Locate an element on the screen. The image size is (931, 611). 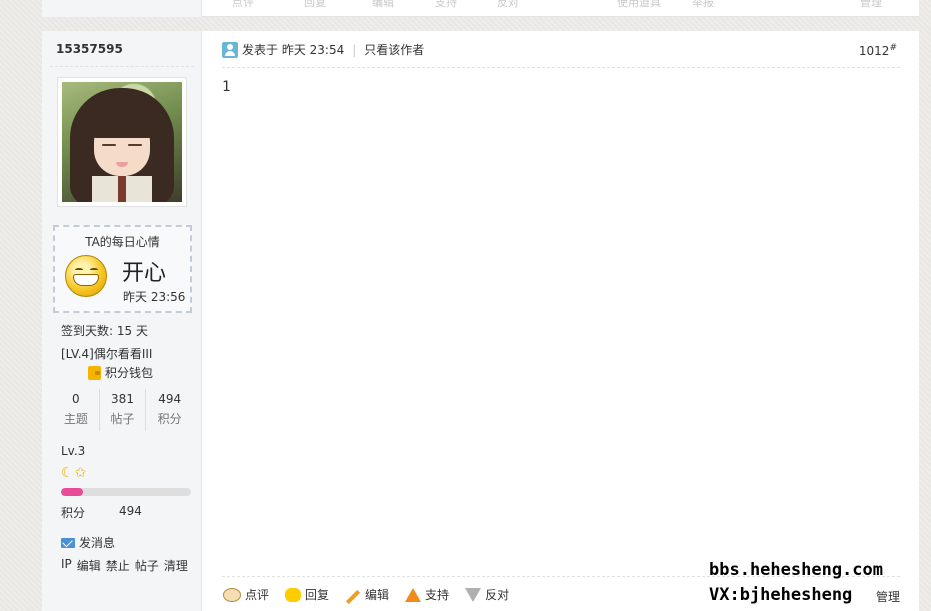
watermark-line-1: bbs.hehesheng.com is located at coordinates (796, 570).